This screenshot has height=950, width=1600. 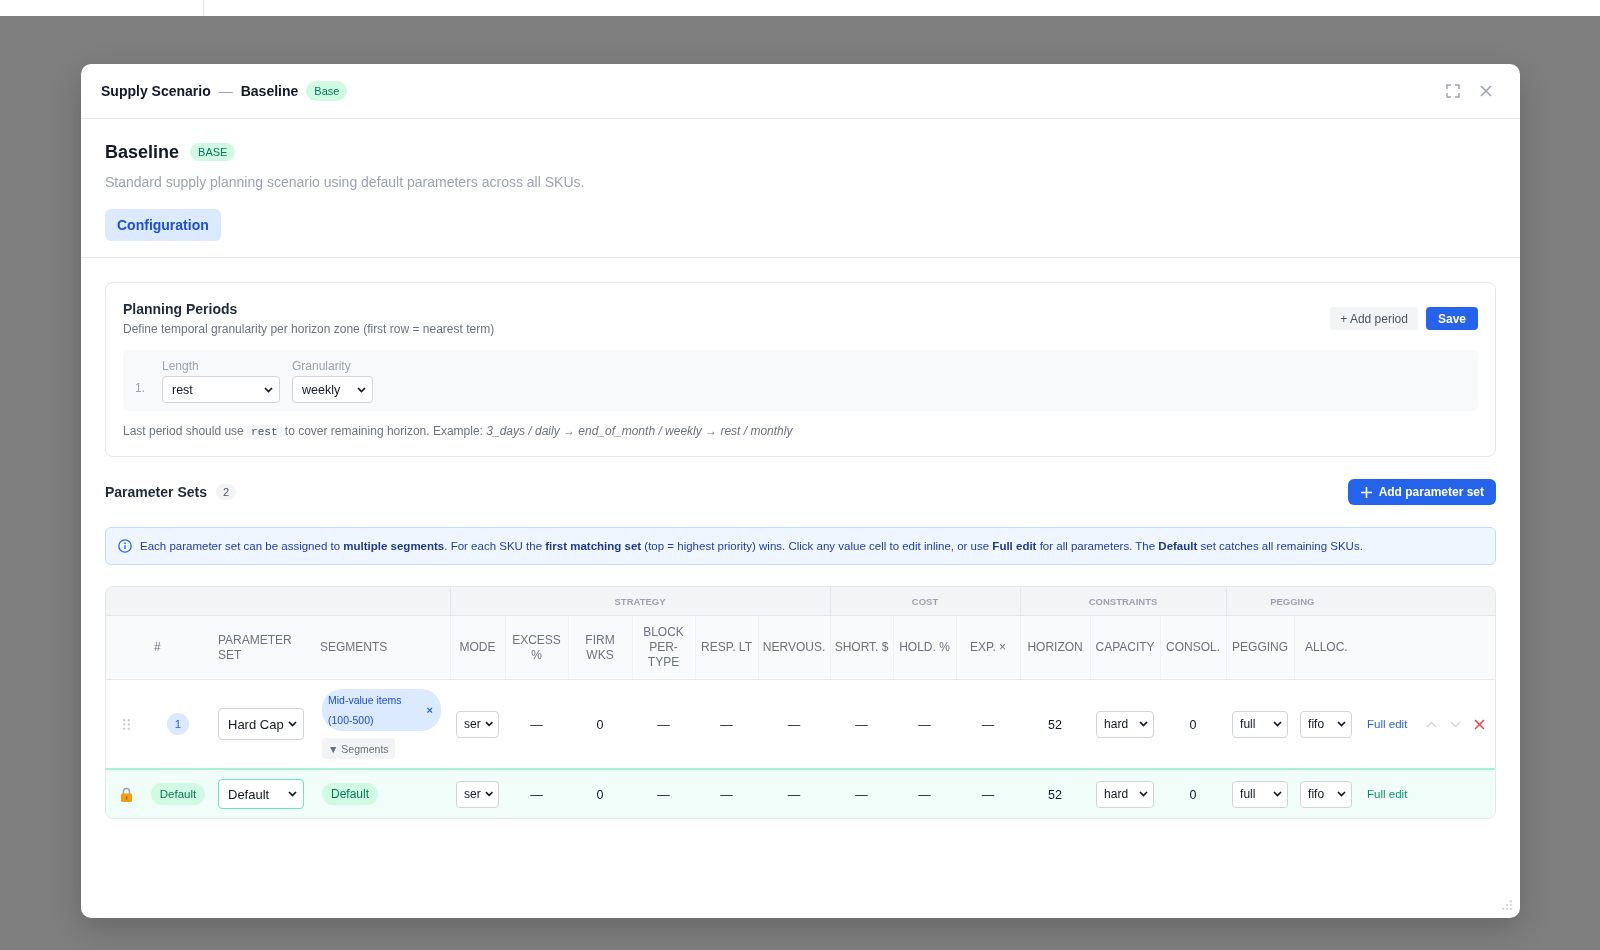 What do you see at coordinates (1123, 601) in the screenshot?
I see `column-group-label: CONSTRAINTS` at bounding box center [1123, 601].